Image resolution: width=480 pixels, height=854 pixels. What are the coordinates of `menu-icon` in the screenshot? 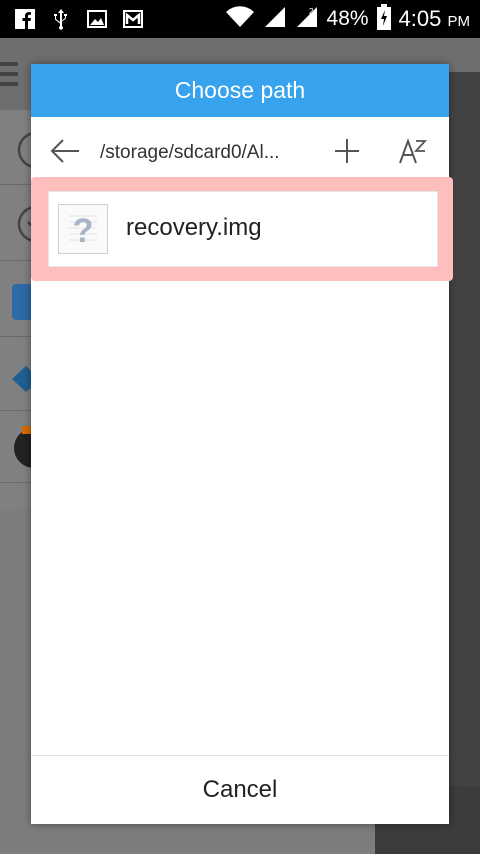 It's located at (9, 74).